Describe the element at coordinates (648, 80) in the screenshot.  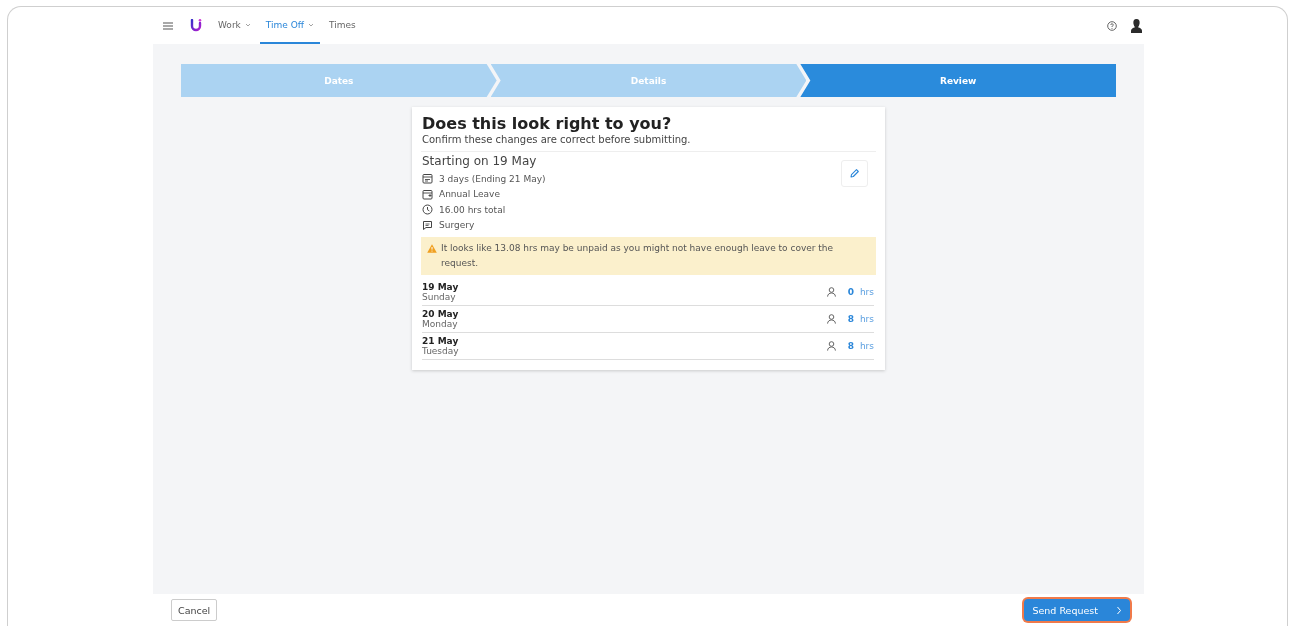
I see `progress-step: Details` at that location.